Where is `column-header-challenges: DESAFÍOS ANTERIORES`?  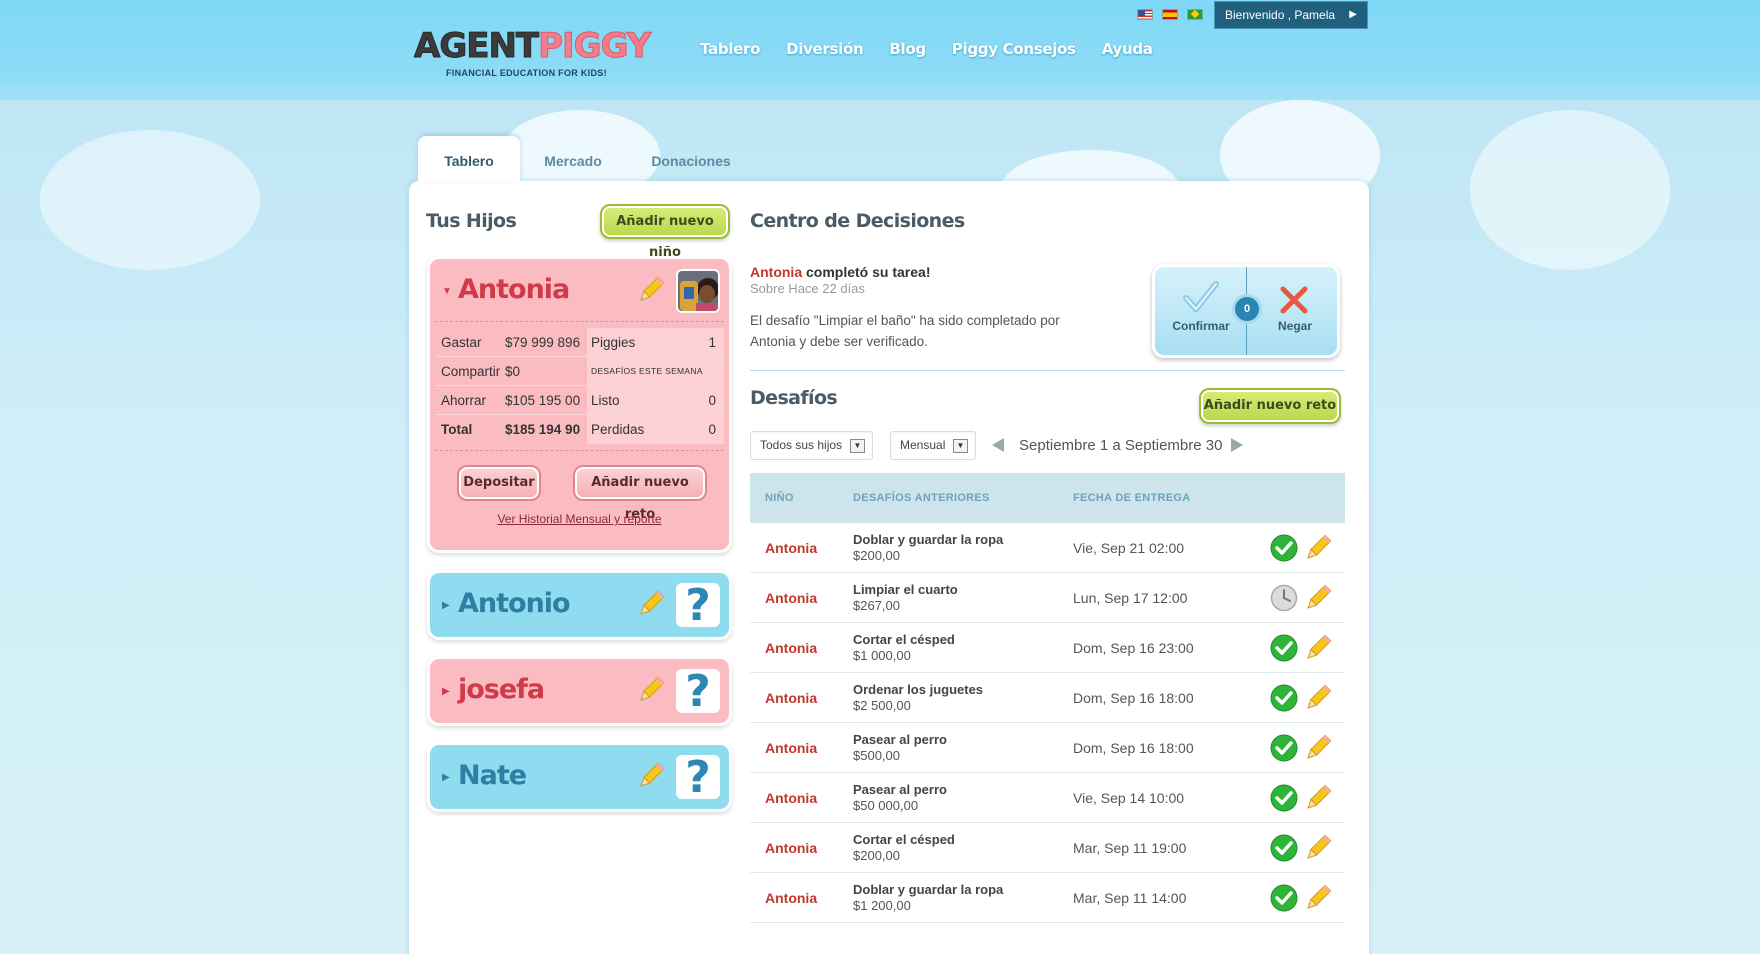 column-header-challenges: DESAFÍOS ANTERIORES is located at coordinates (921, 498).